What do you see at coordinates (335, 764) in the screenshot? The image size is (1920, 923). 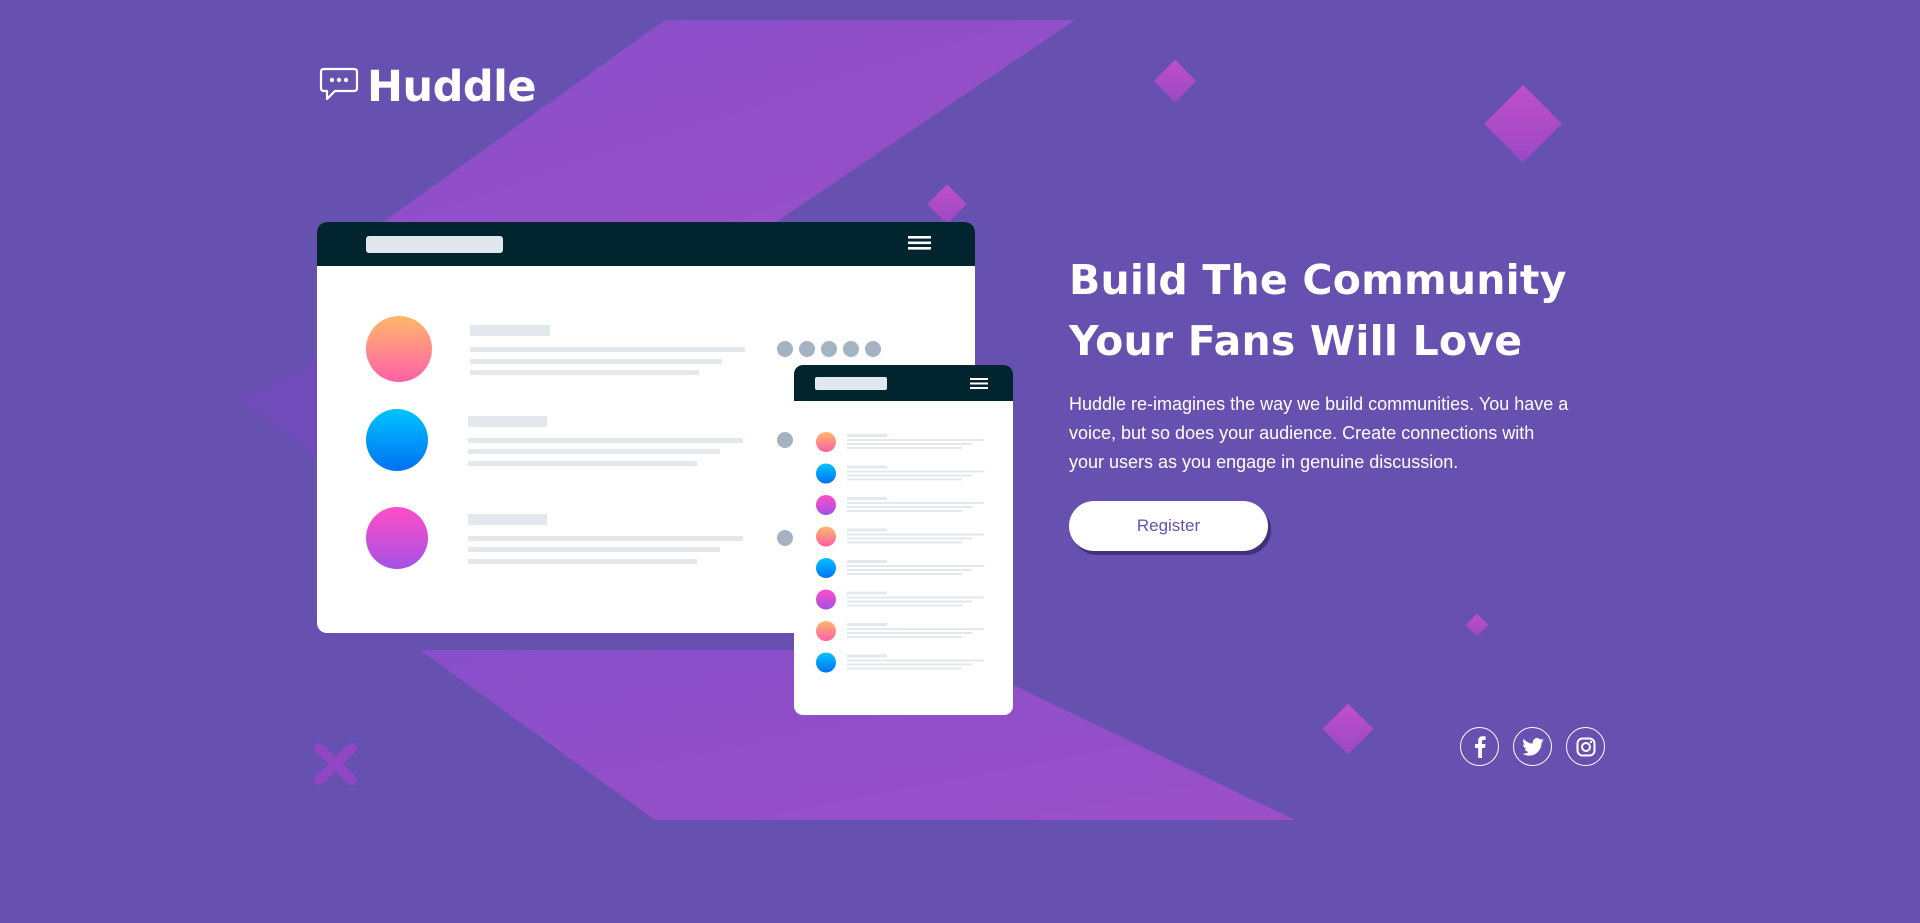 I see `x-shape` at bounding box center [335, 764].